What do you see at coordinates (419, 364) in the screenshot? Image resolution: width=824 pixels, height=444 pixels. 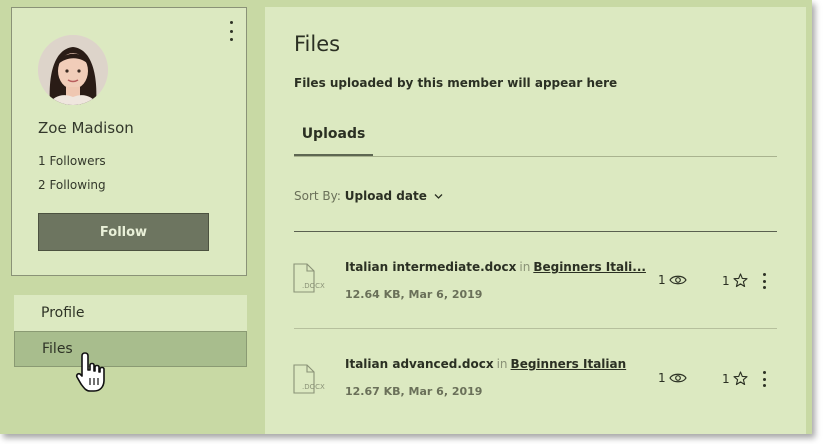 I see `file-name-text: Italian advanced.docx` at bounding box center [419, 364].